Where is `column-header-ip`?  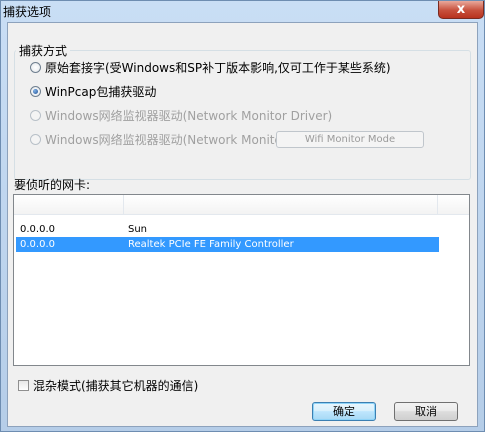 column-header-ip is located at coordinates (69, 204).